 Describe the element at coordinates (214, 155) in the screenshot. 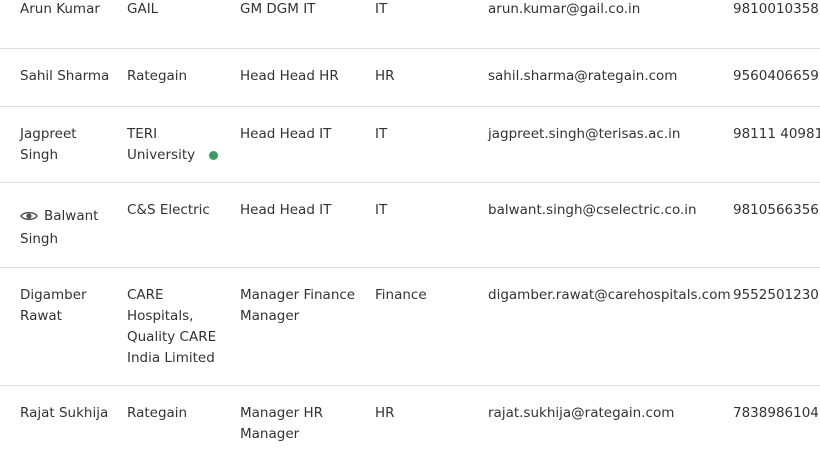

I see `online-status-icon` at that location.